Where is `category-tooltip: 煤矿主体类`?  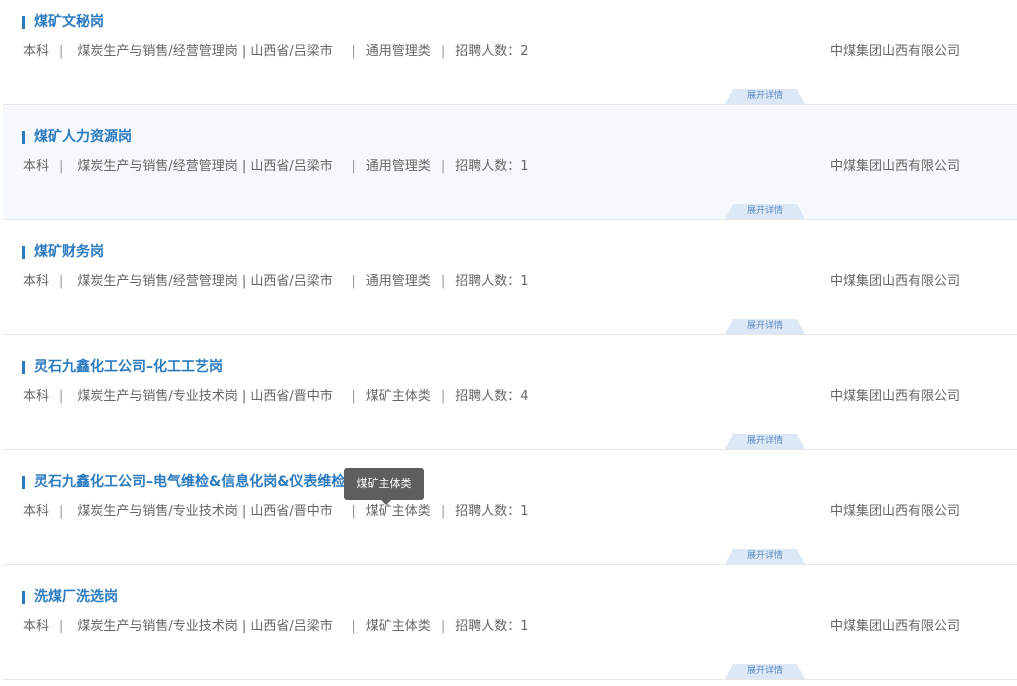
category-tooltip: 煤矿主体类 is located at coordinates (384, 486).